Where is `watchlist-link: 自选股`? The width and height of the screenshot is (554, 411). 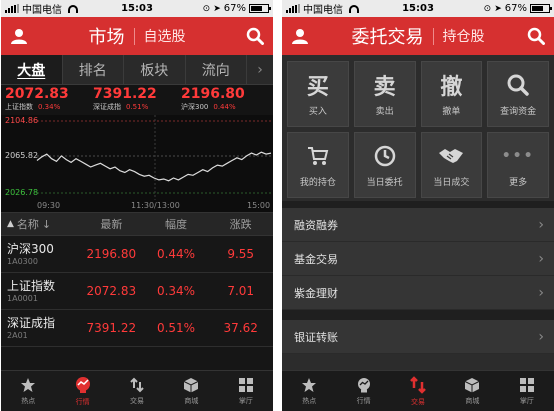
watchlist-link: 自选股 is located at coordinates (165, 36).